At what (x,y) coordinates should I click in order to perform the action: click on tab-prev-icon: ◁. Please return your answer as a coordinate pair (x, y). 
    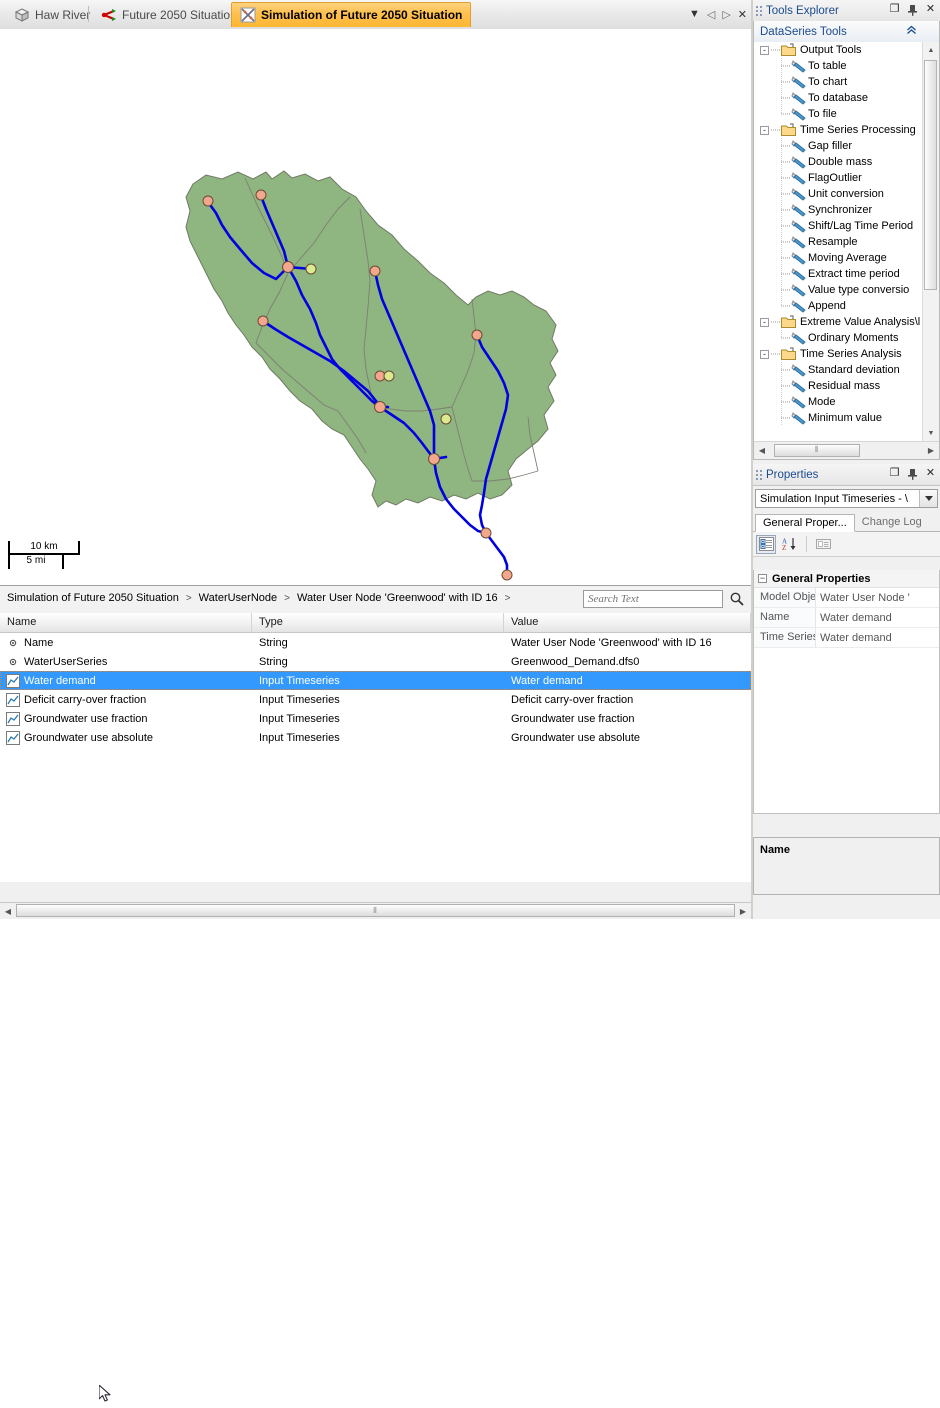
    Looking at the image, I should click on (711, 14).